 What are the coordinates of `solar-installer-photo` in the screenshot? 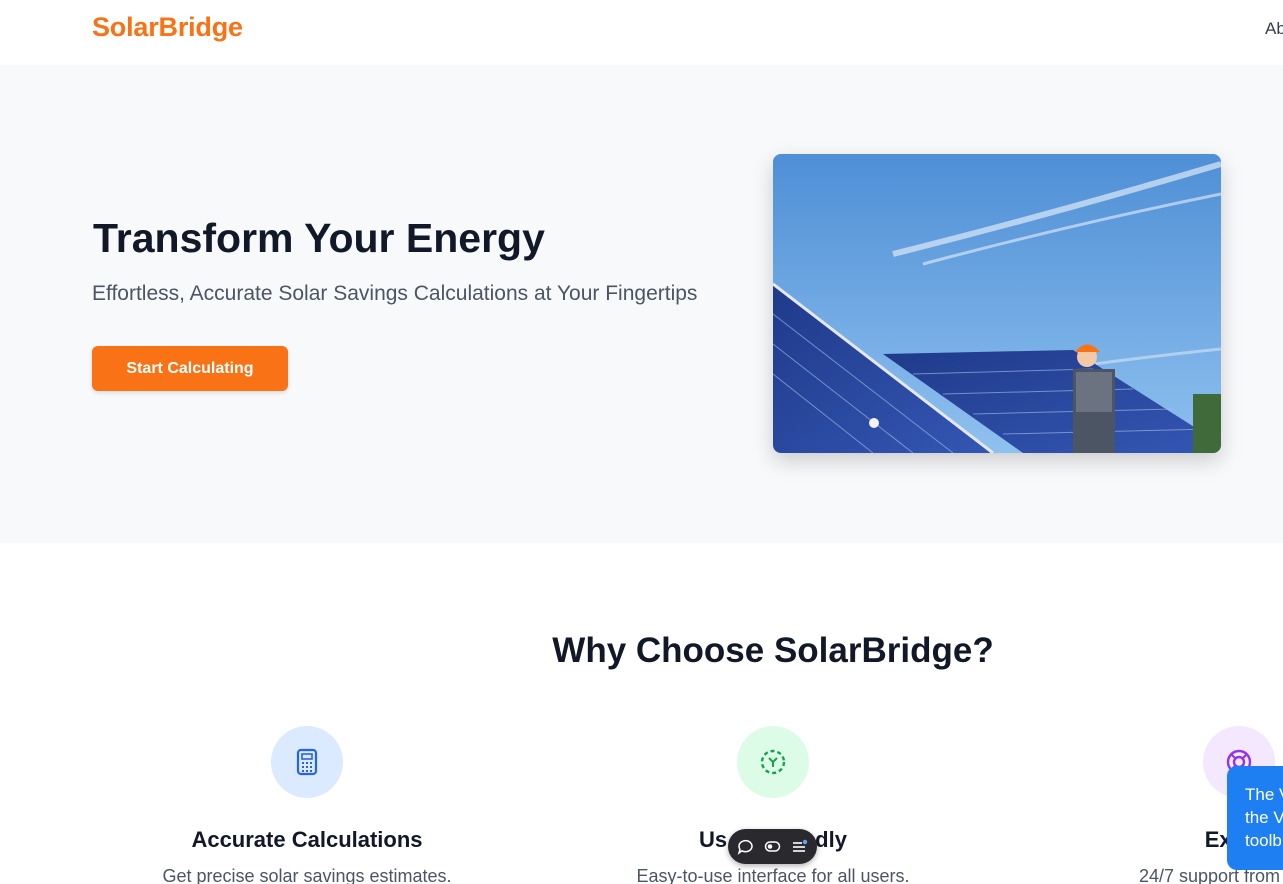 It's located at (997, 303).